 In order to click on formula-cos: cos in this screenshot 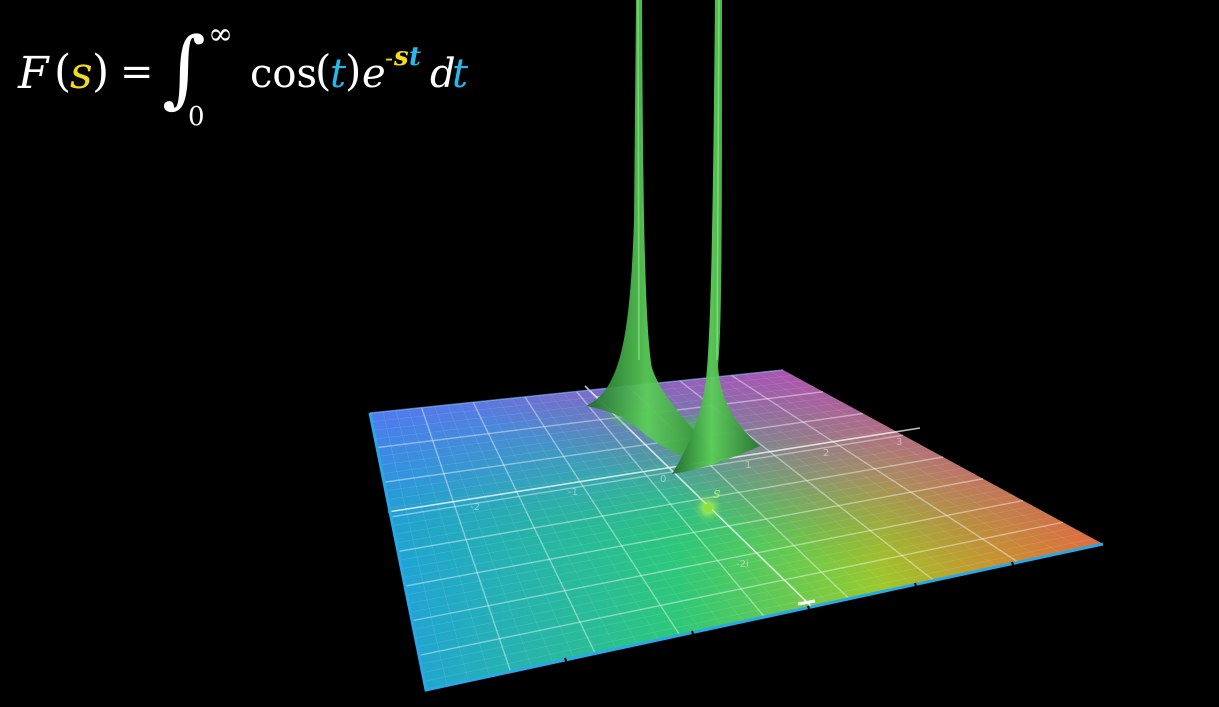, I will do `click(284, 74)`.